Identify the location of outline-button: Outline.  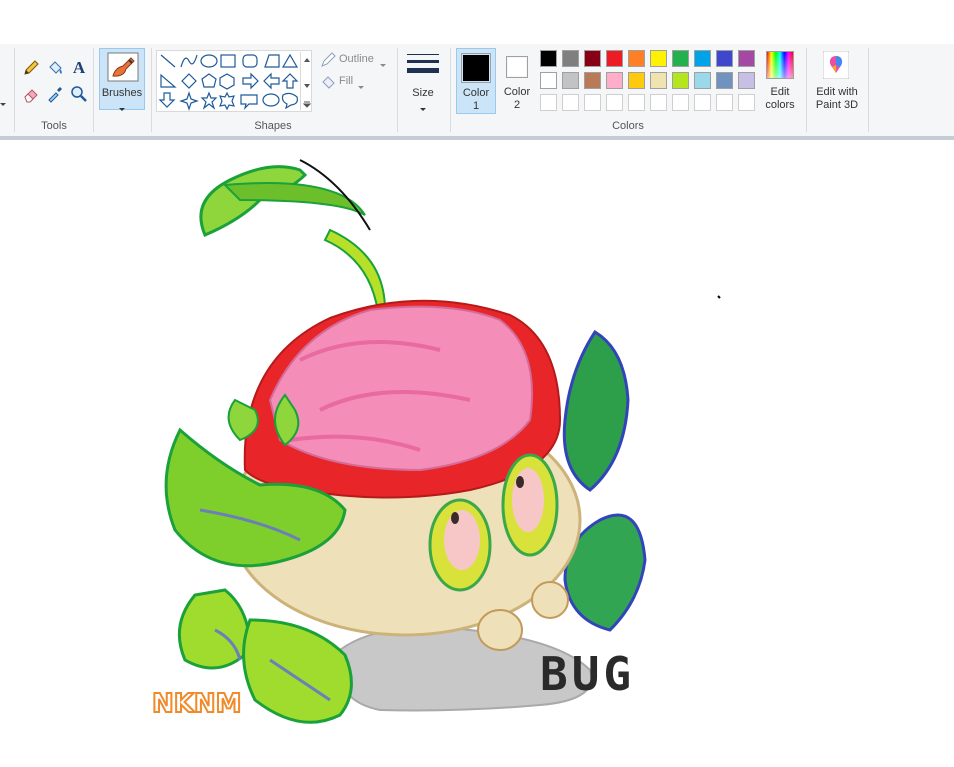
(356, 59).